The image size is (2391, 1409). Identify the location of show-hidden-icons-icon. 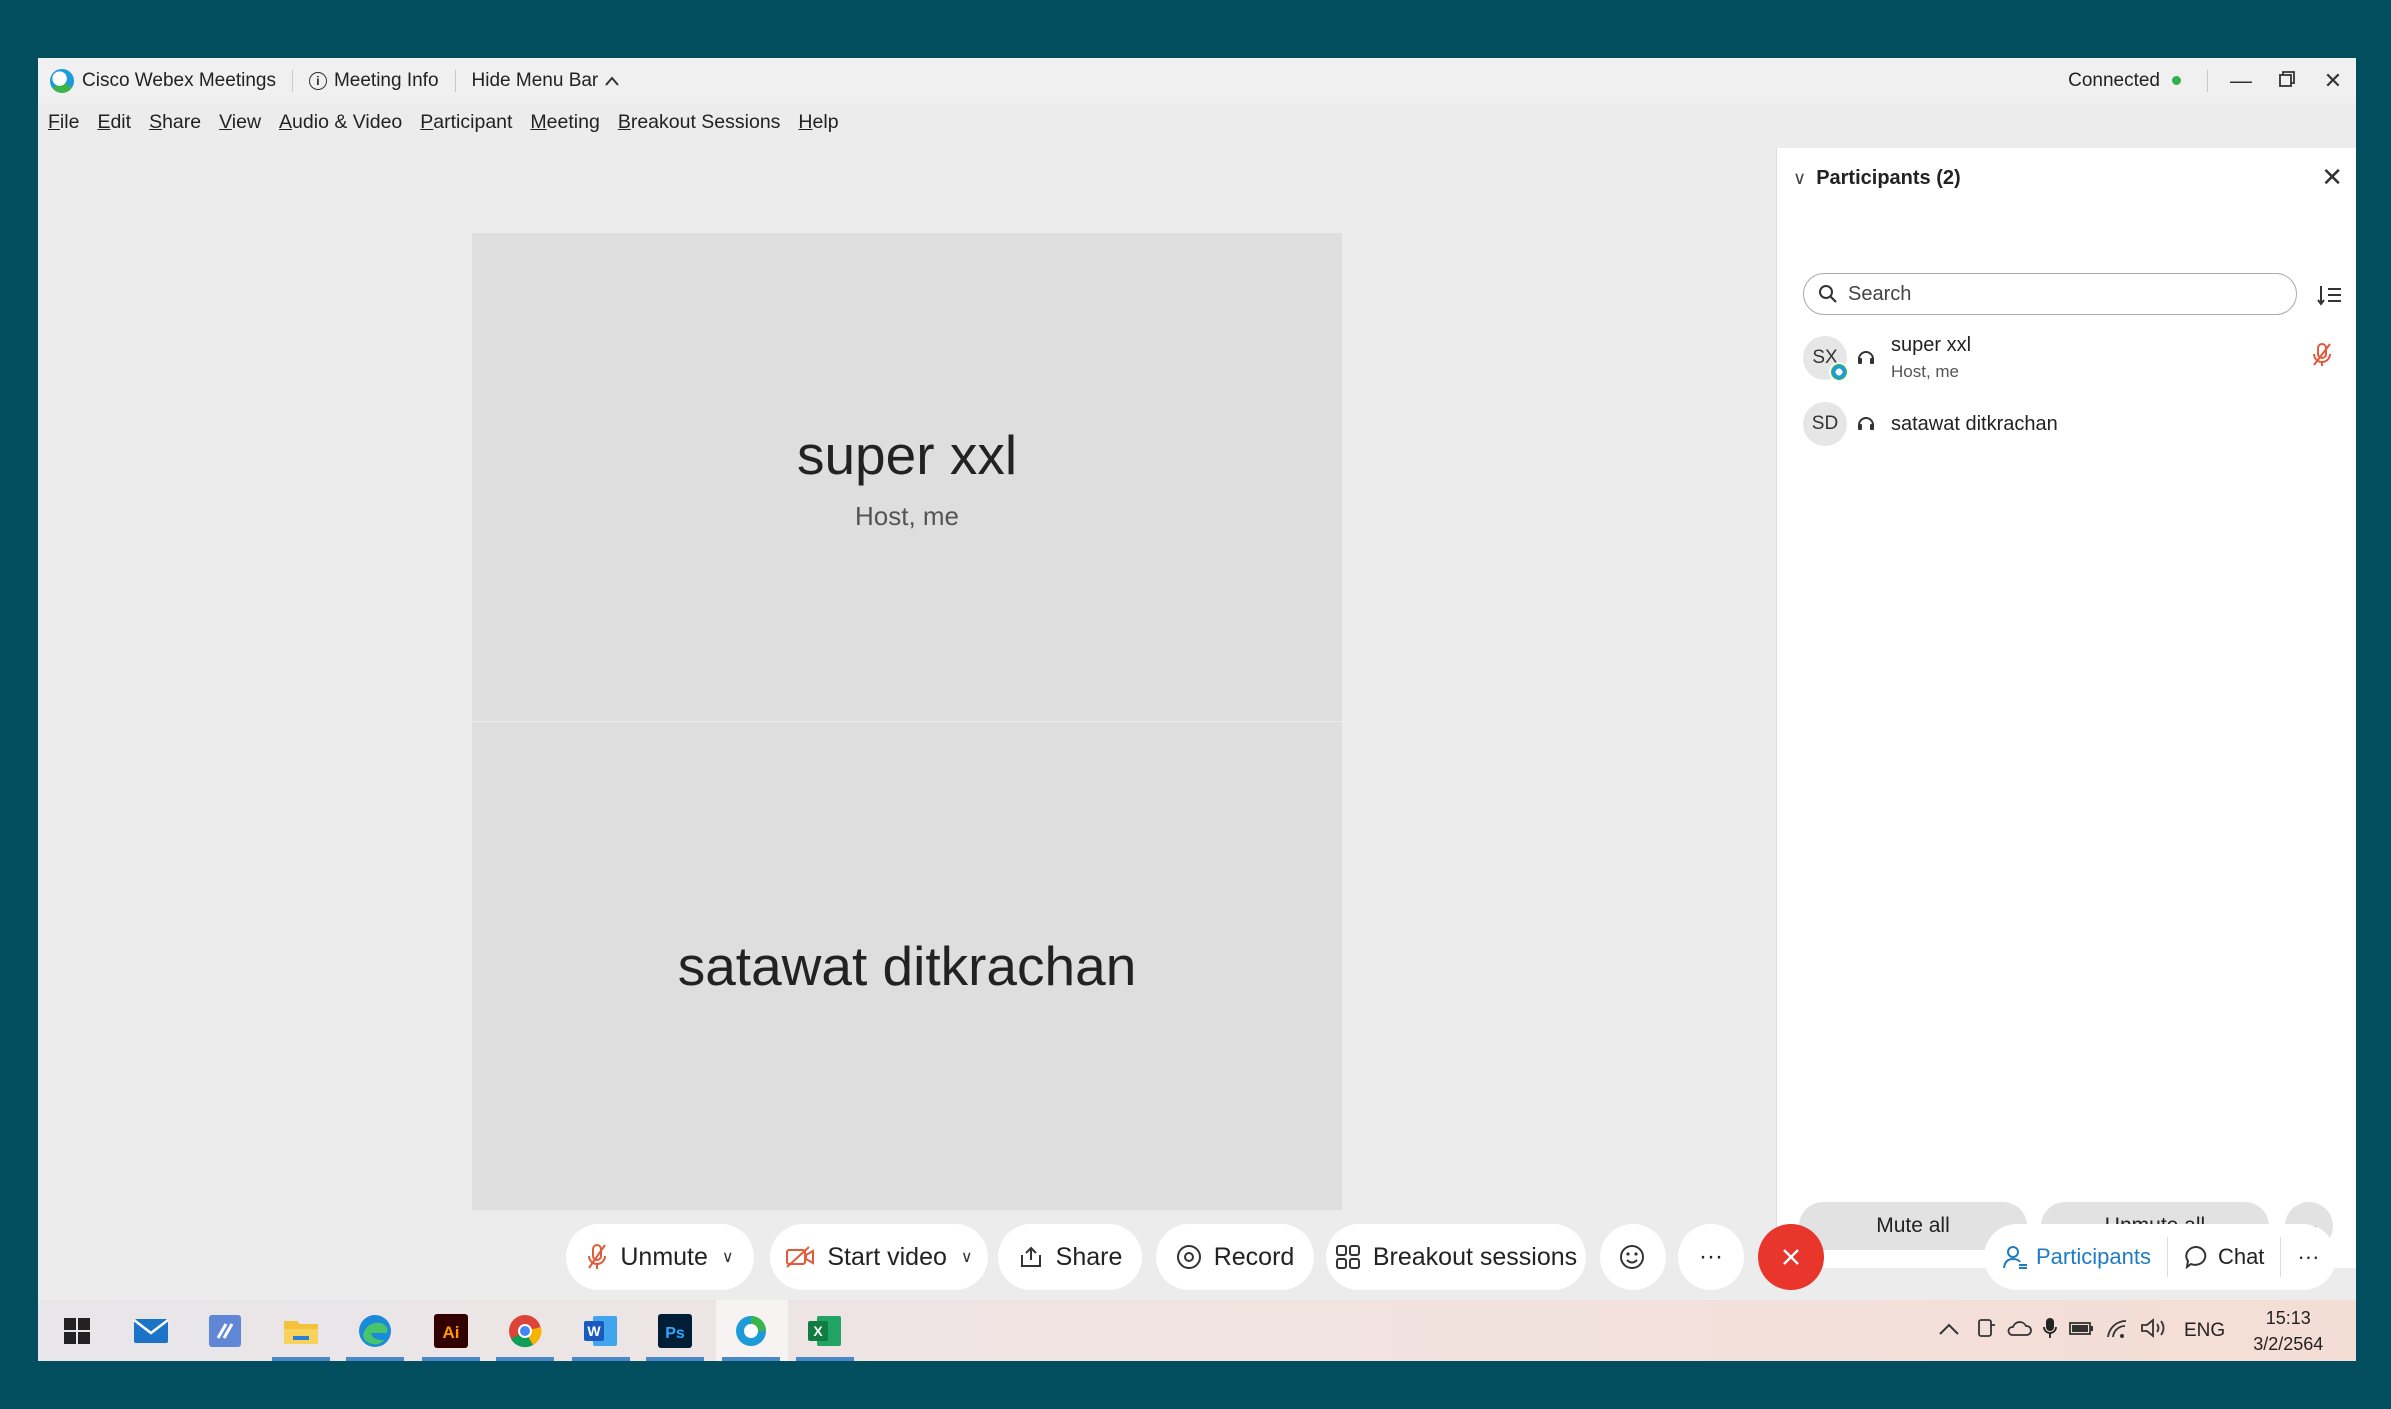
(1949, 1331).